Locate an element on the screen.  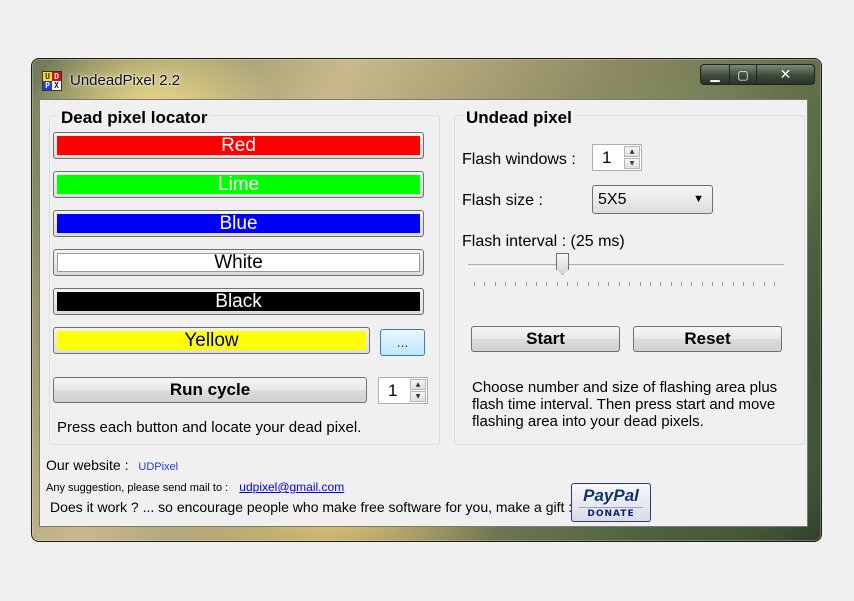
blue-swatch: Blue is located at coordinates (238, 223).